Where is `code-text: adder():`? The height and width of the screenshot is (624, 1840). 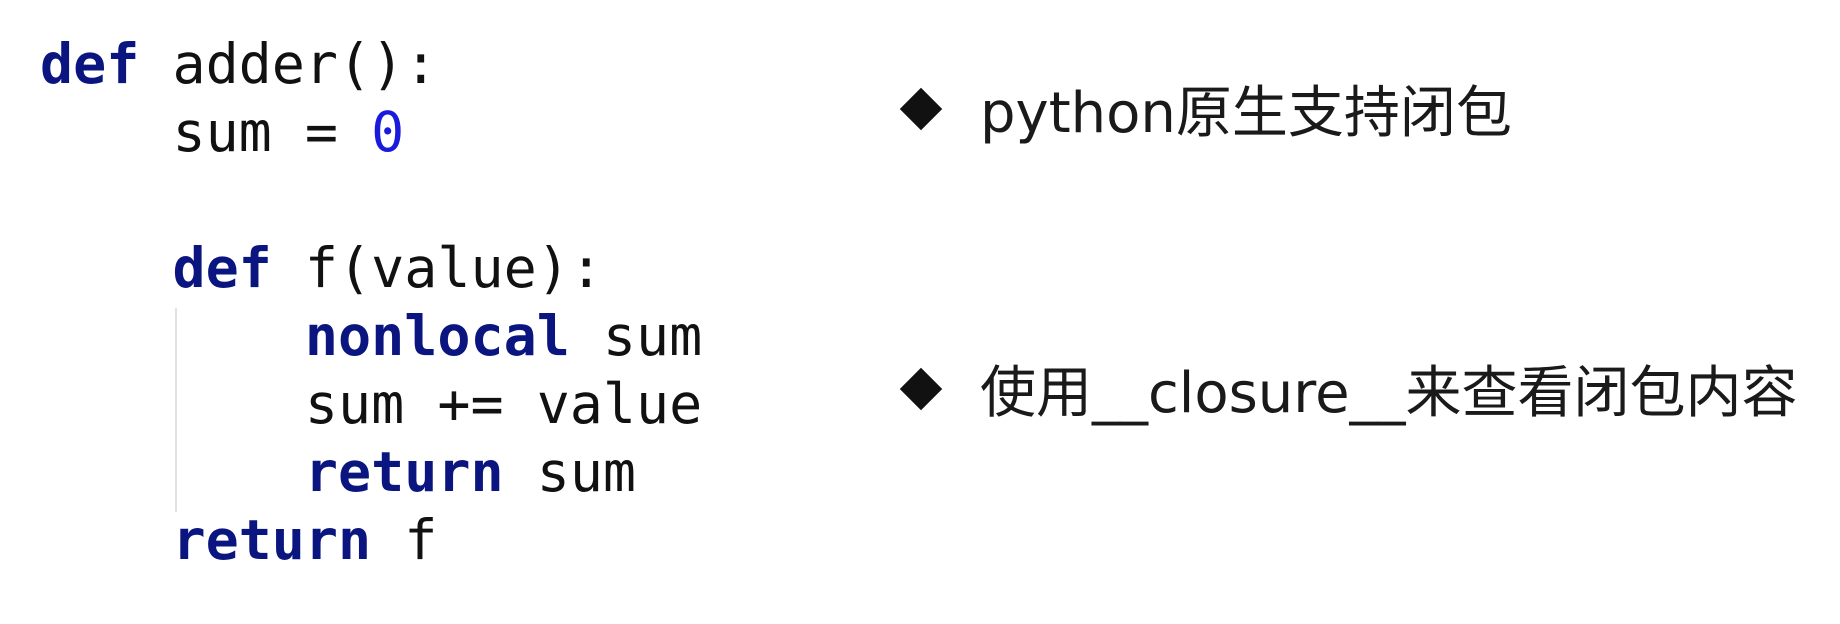
code-text: adder(): is located at coordinates (288, 64).